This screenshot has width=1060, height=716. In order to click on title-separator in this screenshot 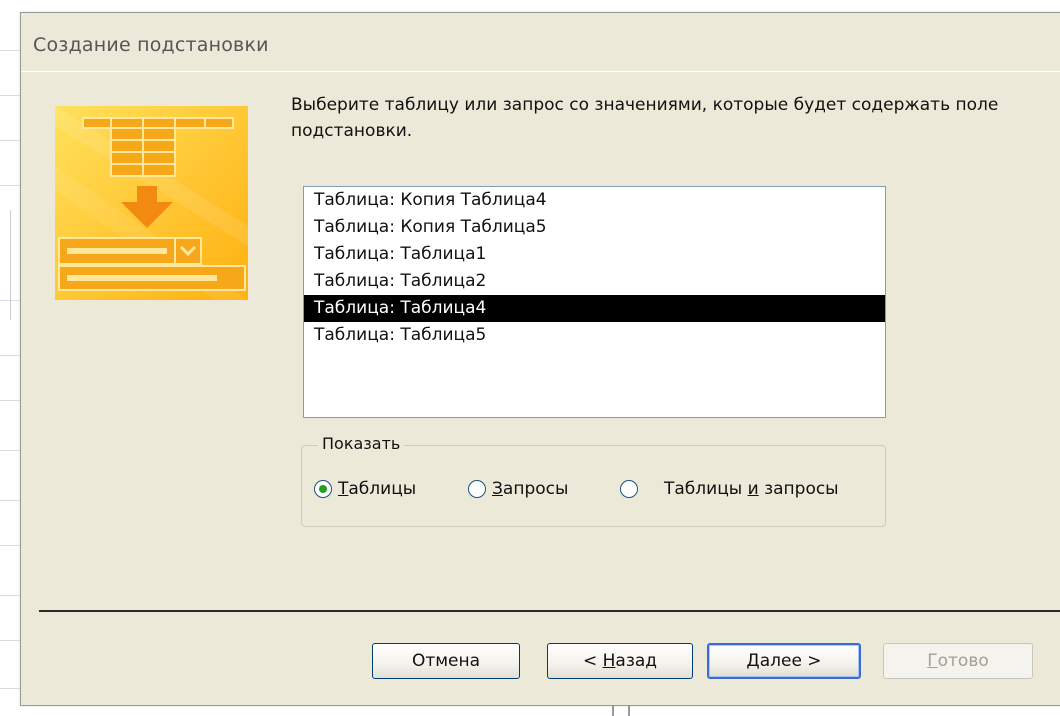, I will do `click(540, 71)`.